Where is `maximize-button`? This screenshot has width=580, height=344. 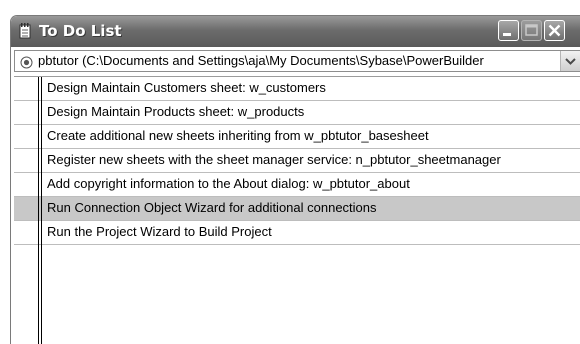 maximize-button is located at coordinates (531, 30).